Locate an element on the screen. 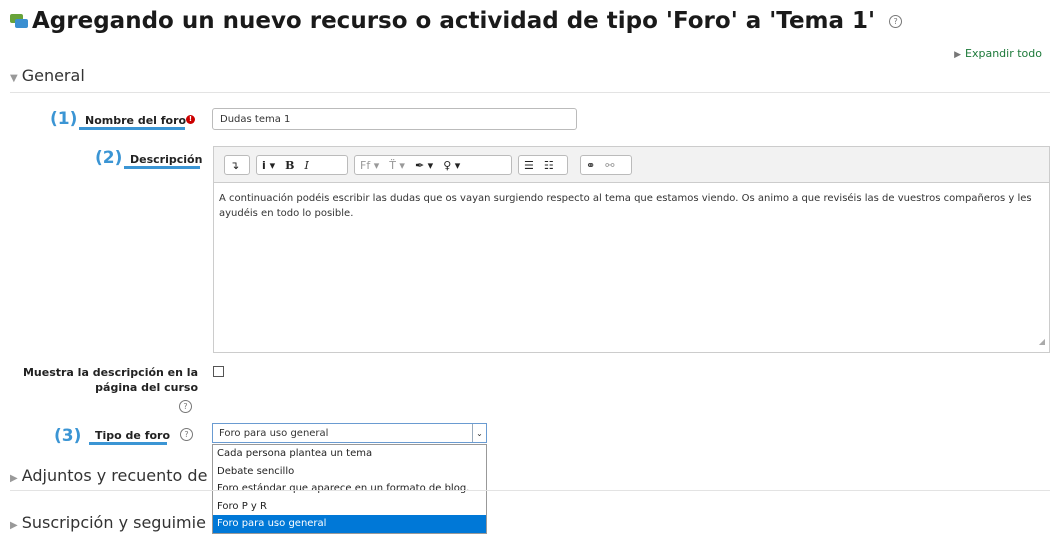 This screenshot has width=1050, height=535. forum-type-option: Debate sencillo is located at coordinates (349, 472).